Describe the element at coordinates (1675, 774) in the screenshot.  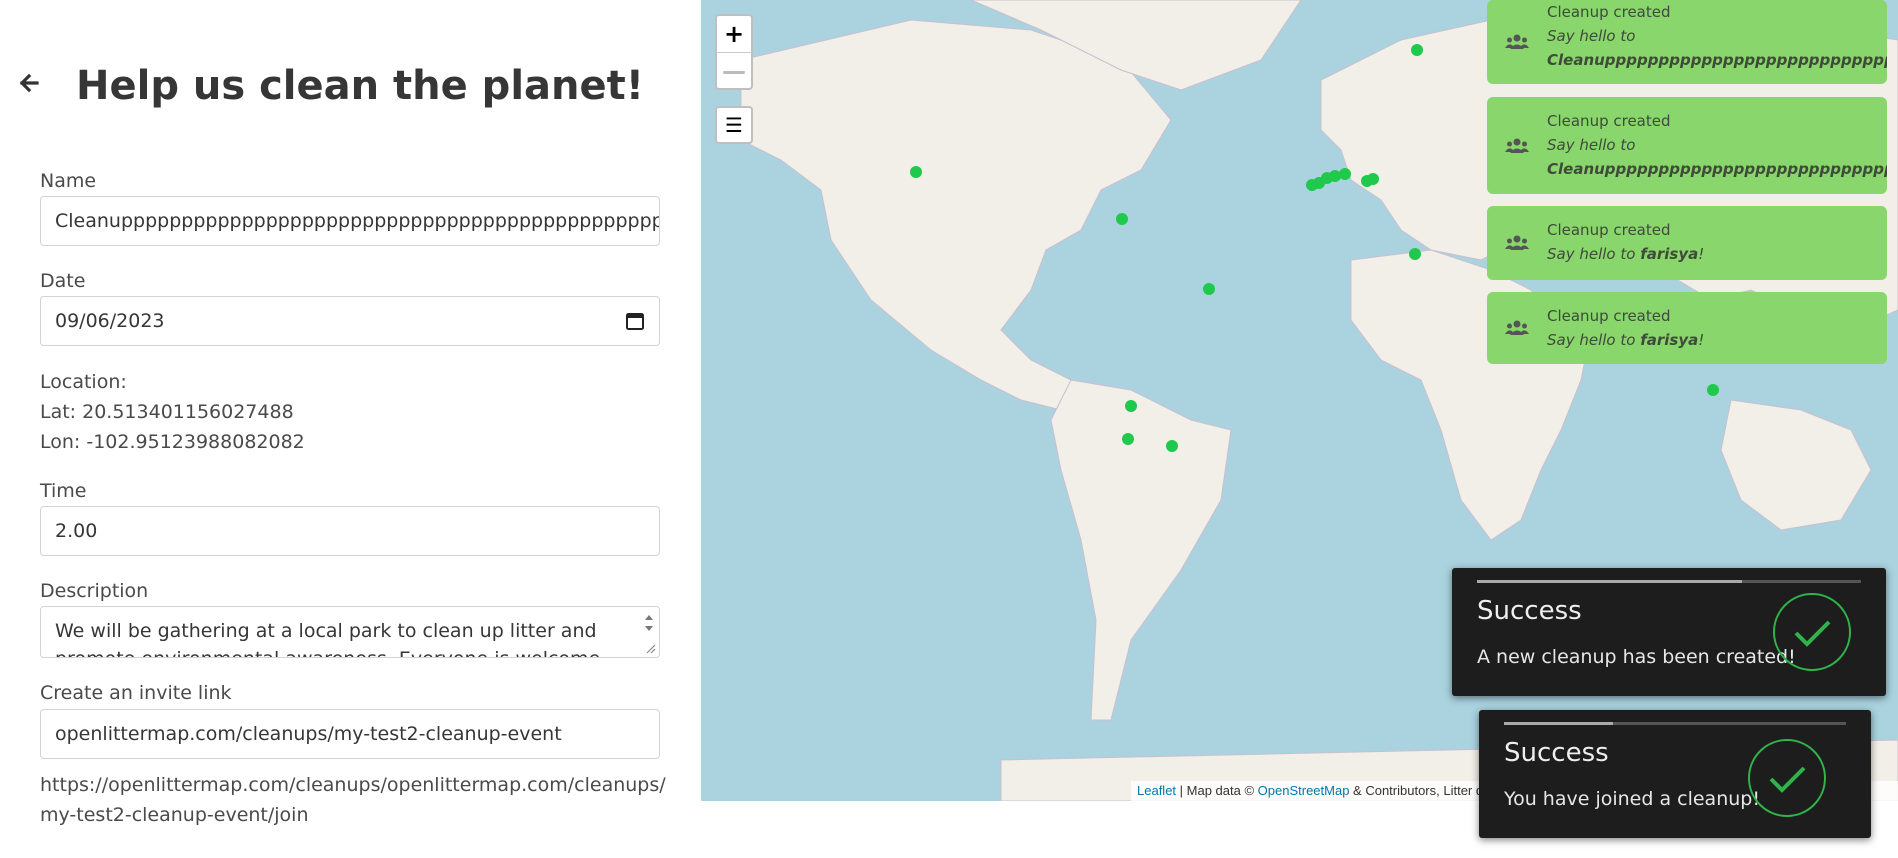
I see `success-toast: Success You have joined a cleanup!` at that location.